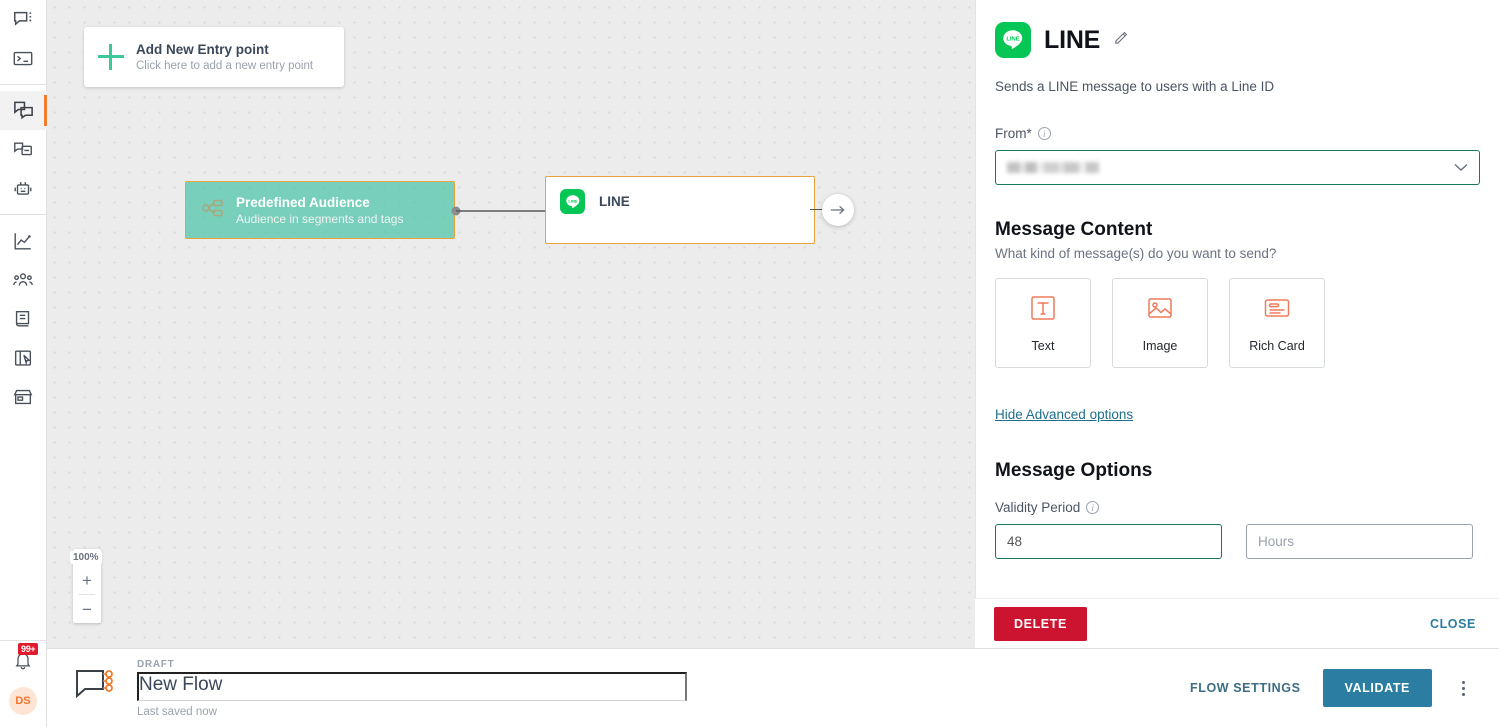 The width and height of the screenshot is (1499, 727). What do you see at coordinates (1453, 624) in the screenshot?
I see `close-button: CLOSE` at bounding box center [1453, 624].